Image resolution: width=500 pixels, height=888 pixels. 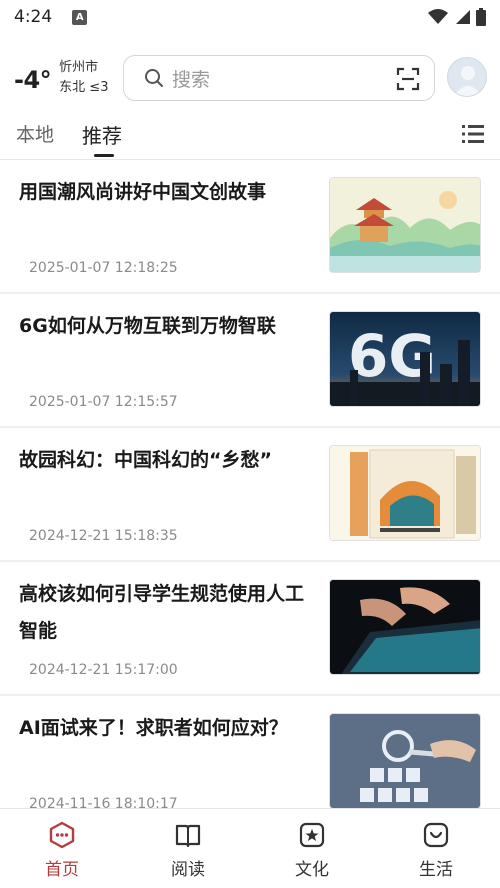 What do you see at coordinates (408, 79) in the screenshot?
I see `scan-icon` at bounding box center [408, 79].